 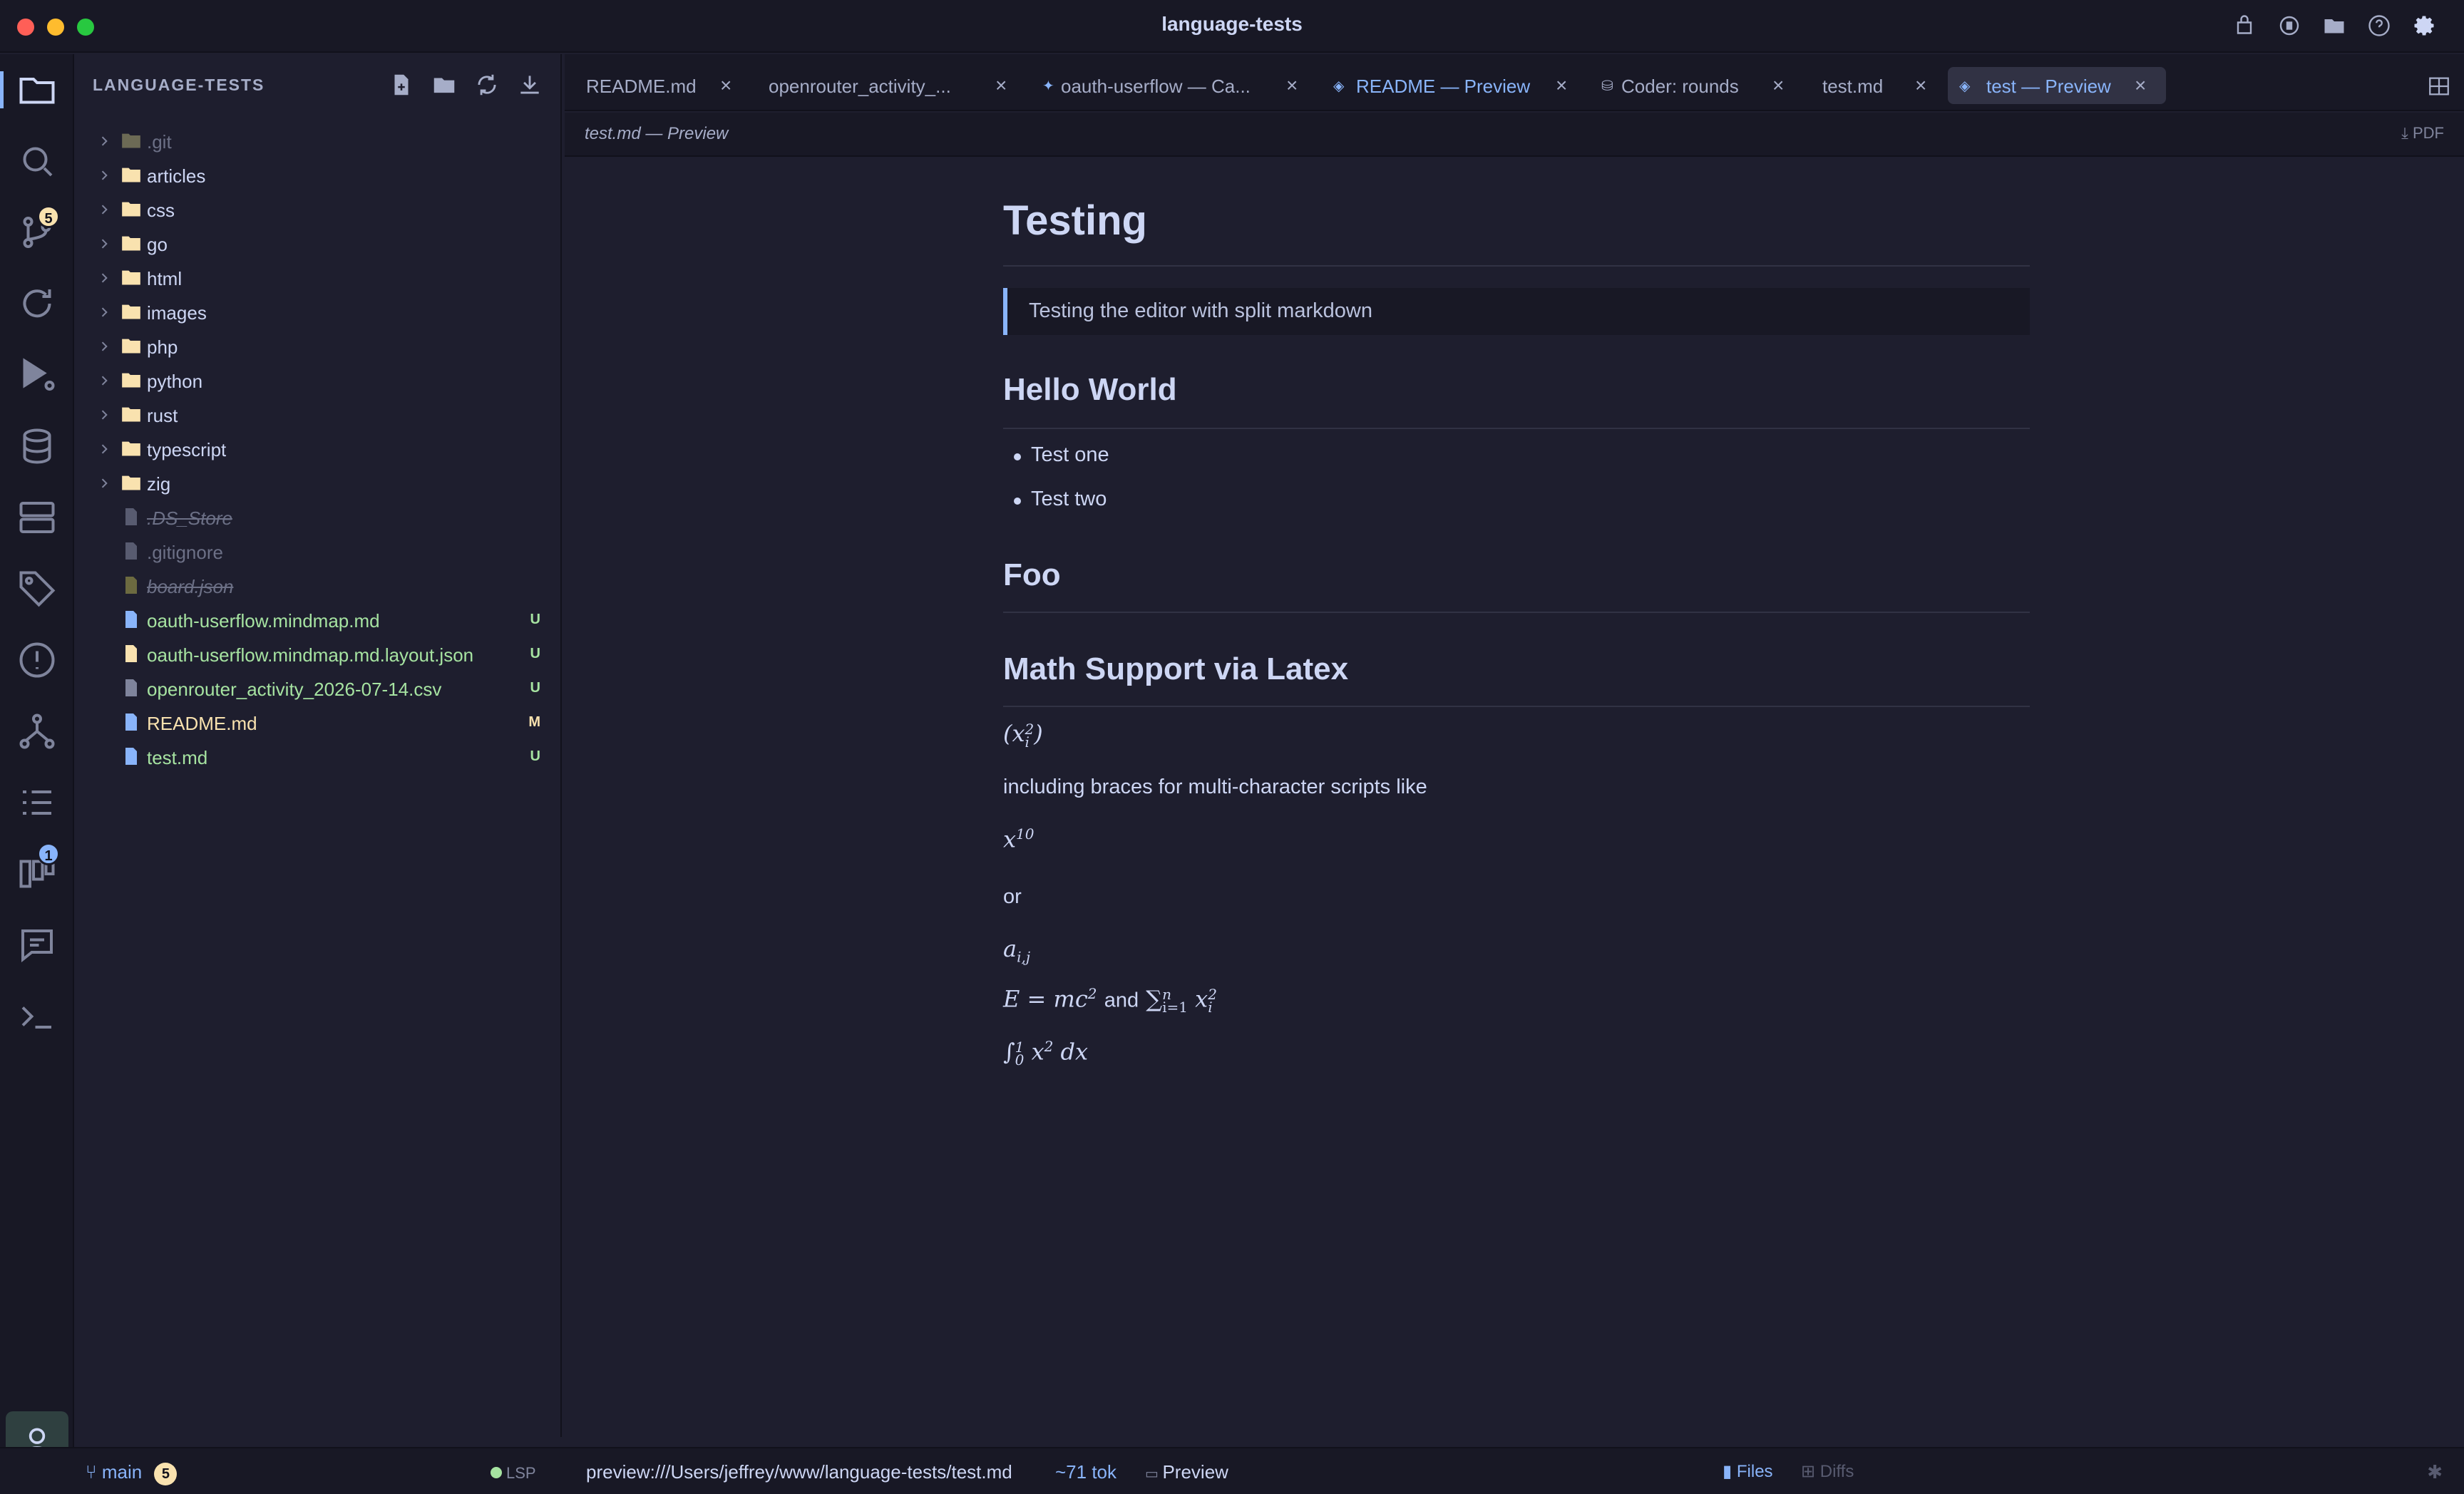 What do you see at coordinates (37, 161) in the screenshot?
I see `search-icon` at bounding box center [37, 161].